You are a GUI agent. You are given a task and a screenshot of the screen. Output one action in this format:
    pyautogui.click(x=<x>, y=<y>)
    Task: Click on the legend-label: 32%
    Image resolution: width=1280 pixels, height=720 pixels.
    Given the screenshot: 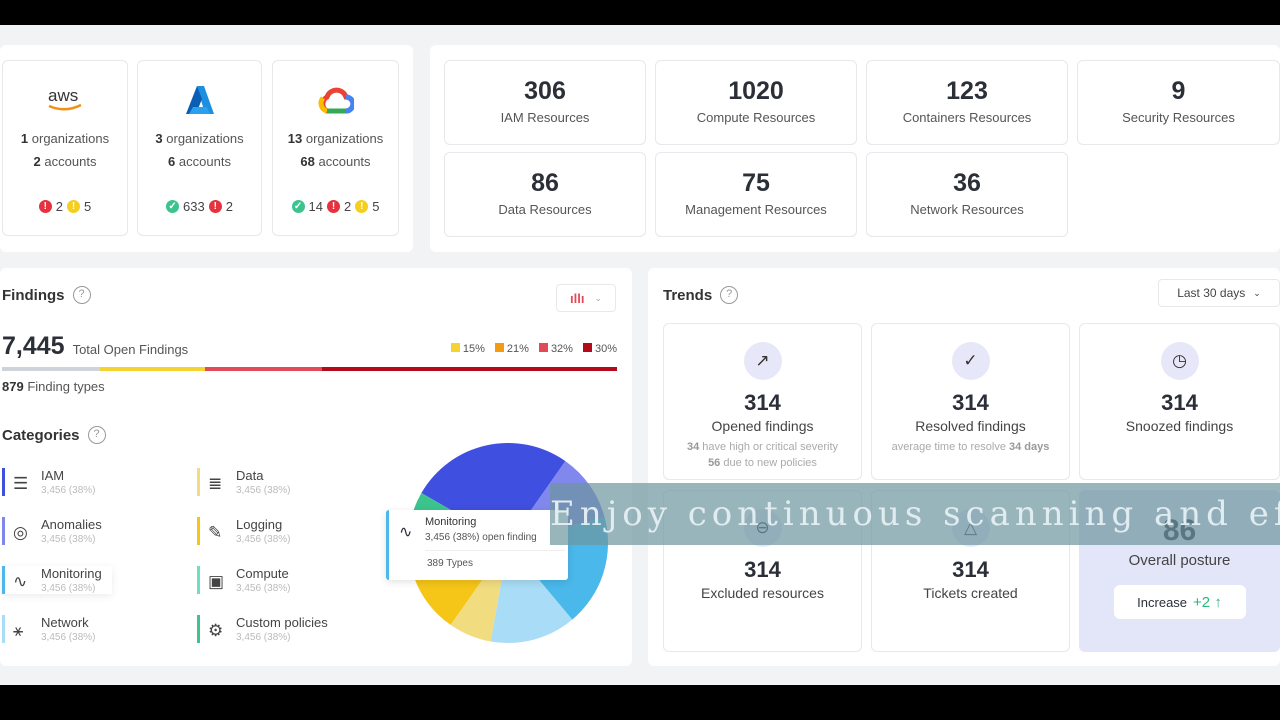 What is the action you would take?
    pyautogui.click(x=561, y=349)
    